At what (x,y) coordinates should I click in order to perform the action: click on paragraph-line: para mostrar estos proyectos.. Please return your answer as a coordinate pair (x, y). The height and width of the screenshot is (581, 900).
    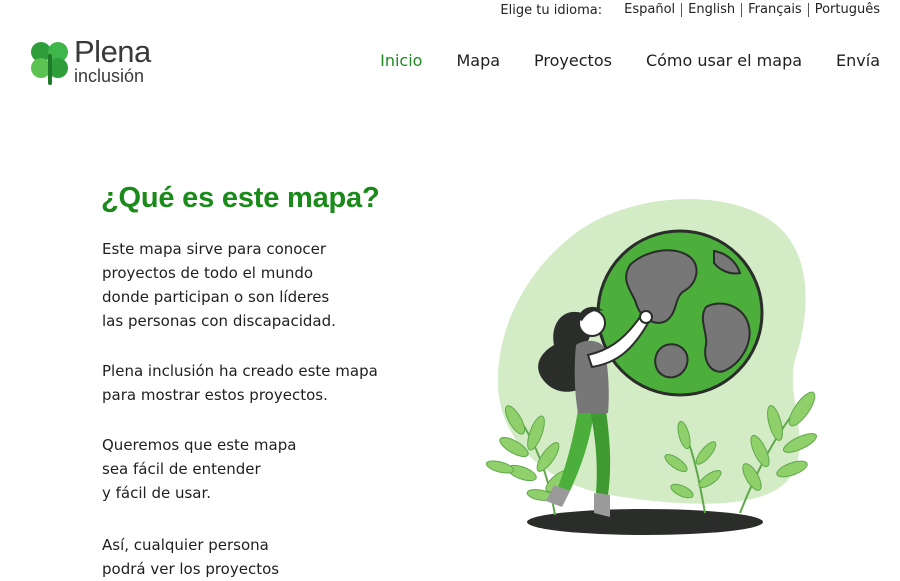
    Looking at the image, I should click on (215, 395).